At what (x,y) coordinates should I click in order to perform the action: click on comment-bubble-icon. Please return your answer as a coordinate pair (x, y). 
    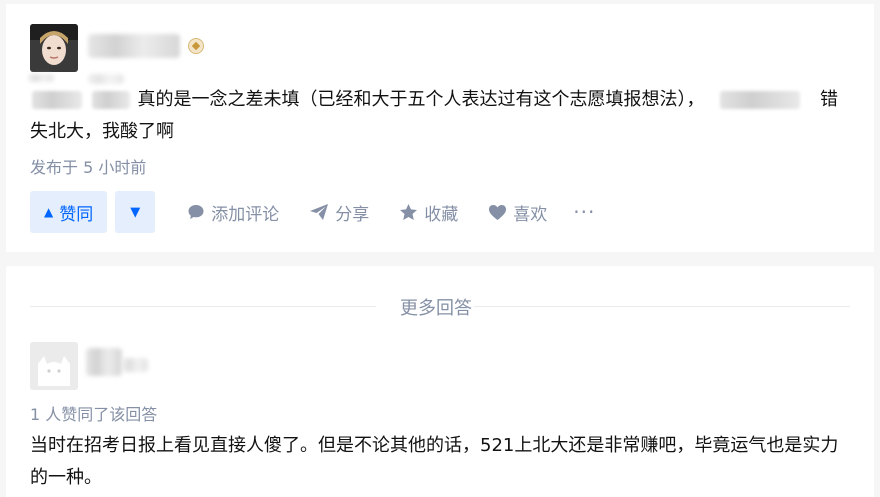
    Looking at the image, I should click on (196, 212).